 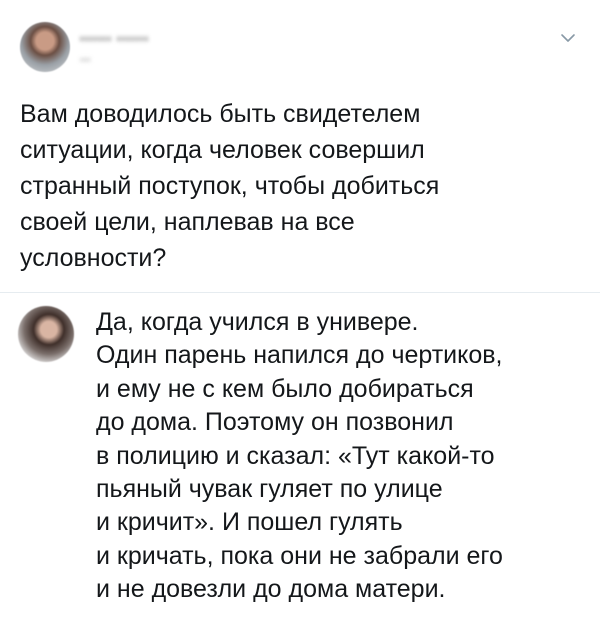 I want to click on author-name: ʻʻʻʻʻʻʻ ʻʻʻʻʻʻʻ, so click(x=114, y=41).